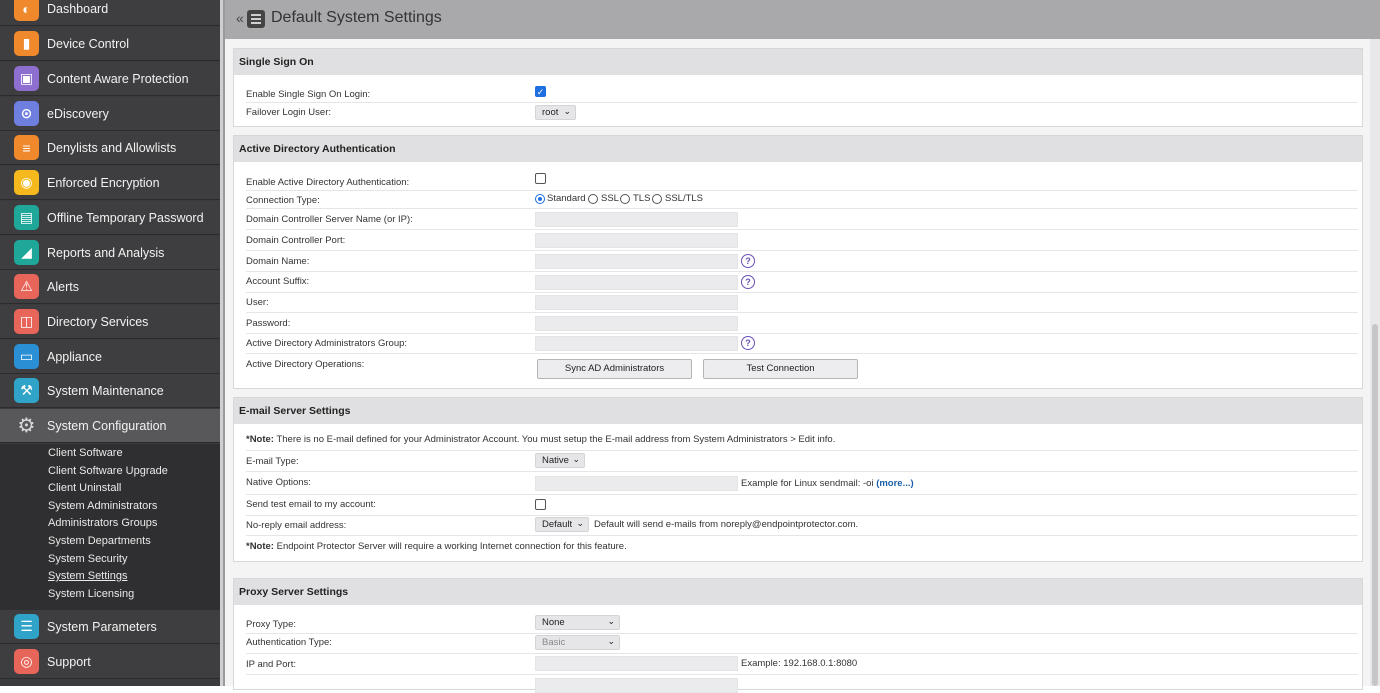 The image size is (1380, 693). Describe the element at coordinates (110, 114) in the screenshot. I see `sidebar-item-ediscovery: ⊙ eDiscovery` at that location.